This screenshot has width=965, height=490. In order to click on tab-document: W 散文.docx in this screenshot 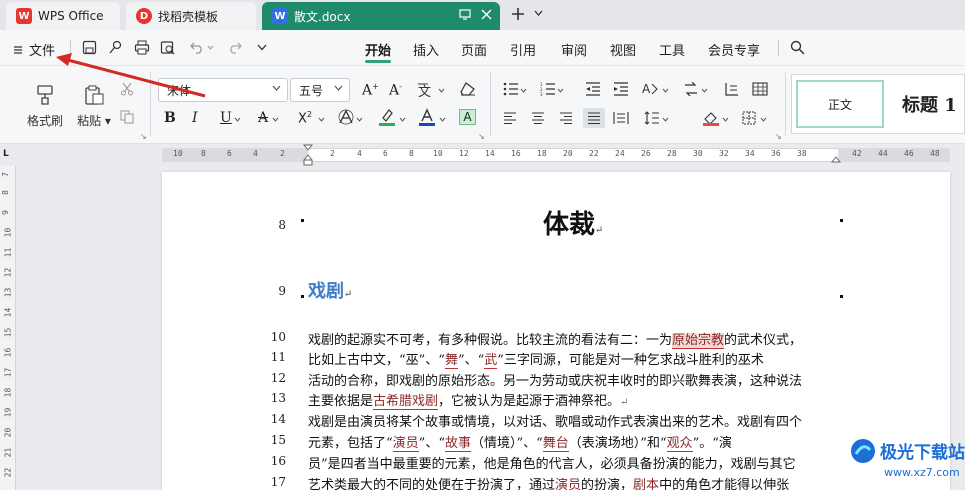, I will do `click(381, 16)`.